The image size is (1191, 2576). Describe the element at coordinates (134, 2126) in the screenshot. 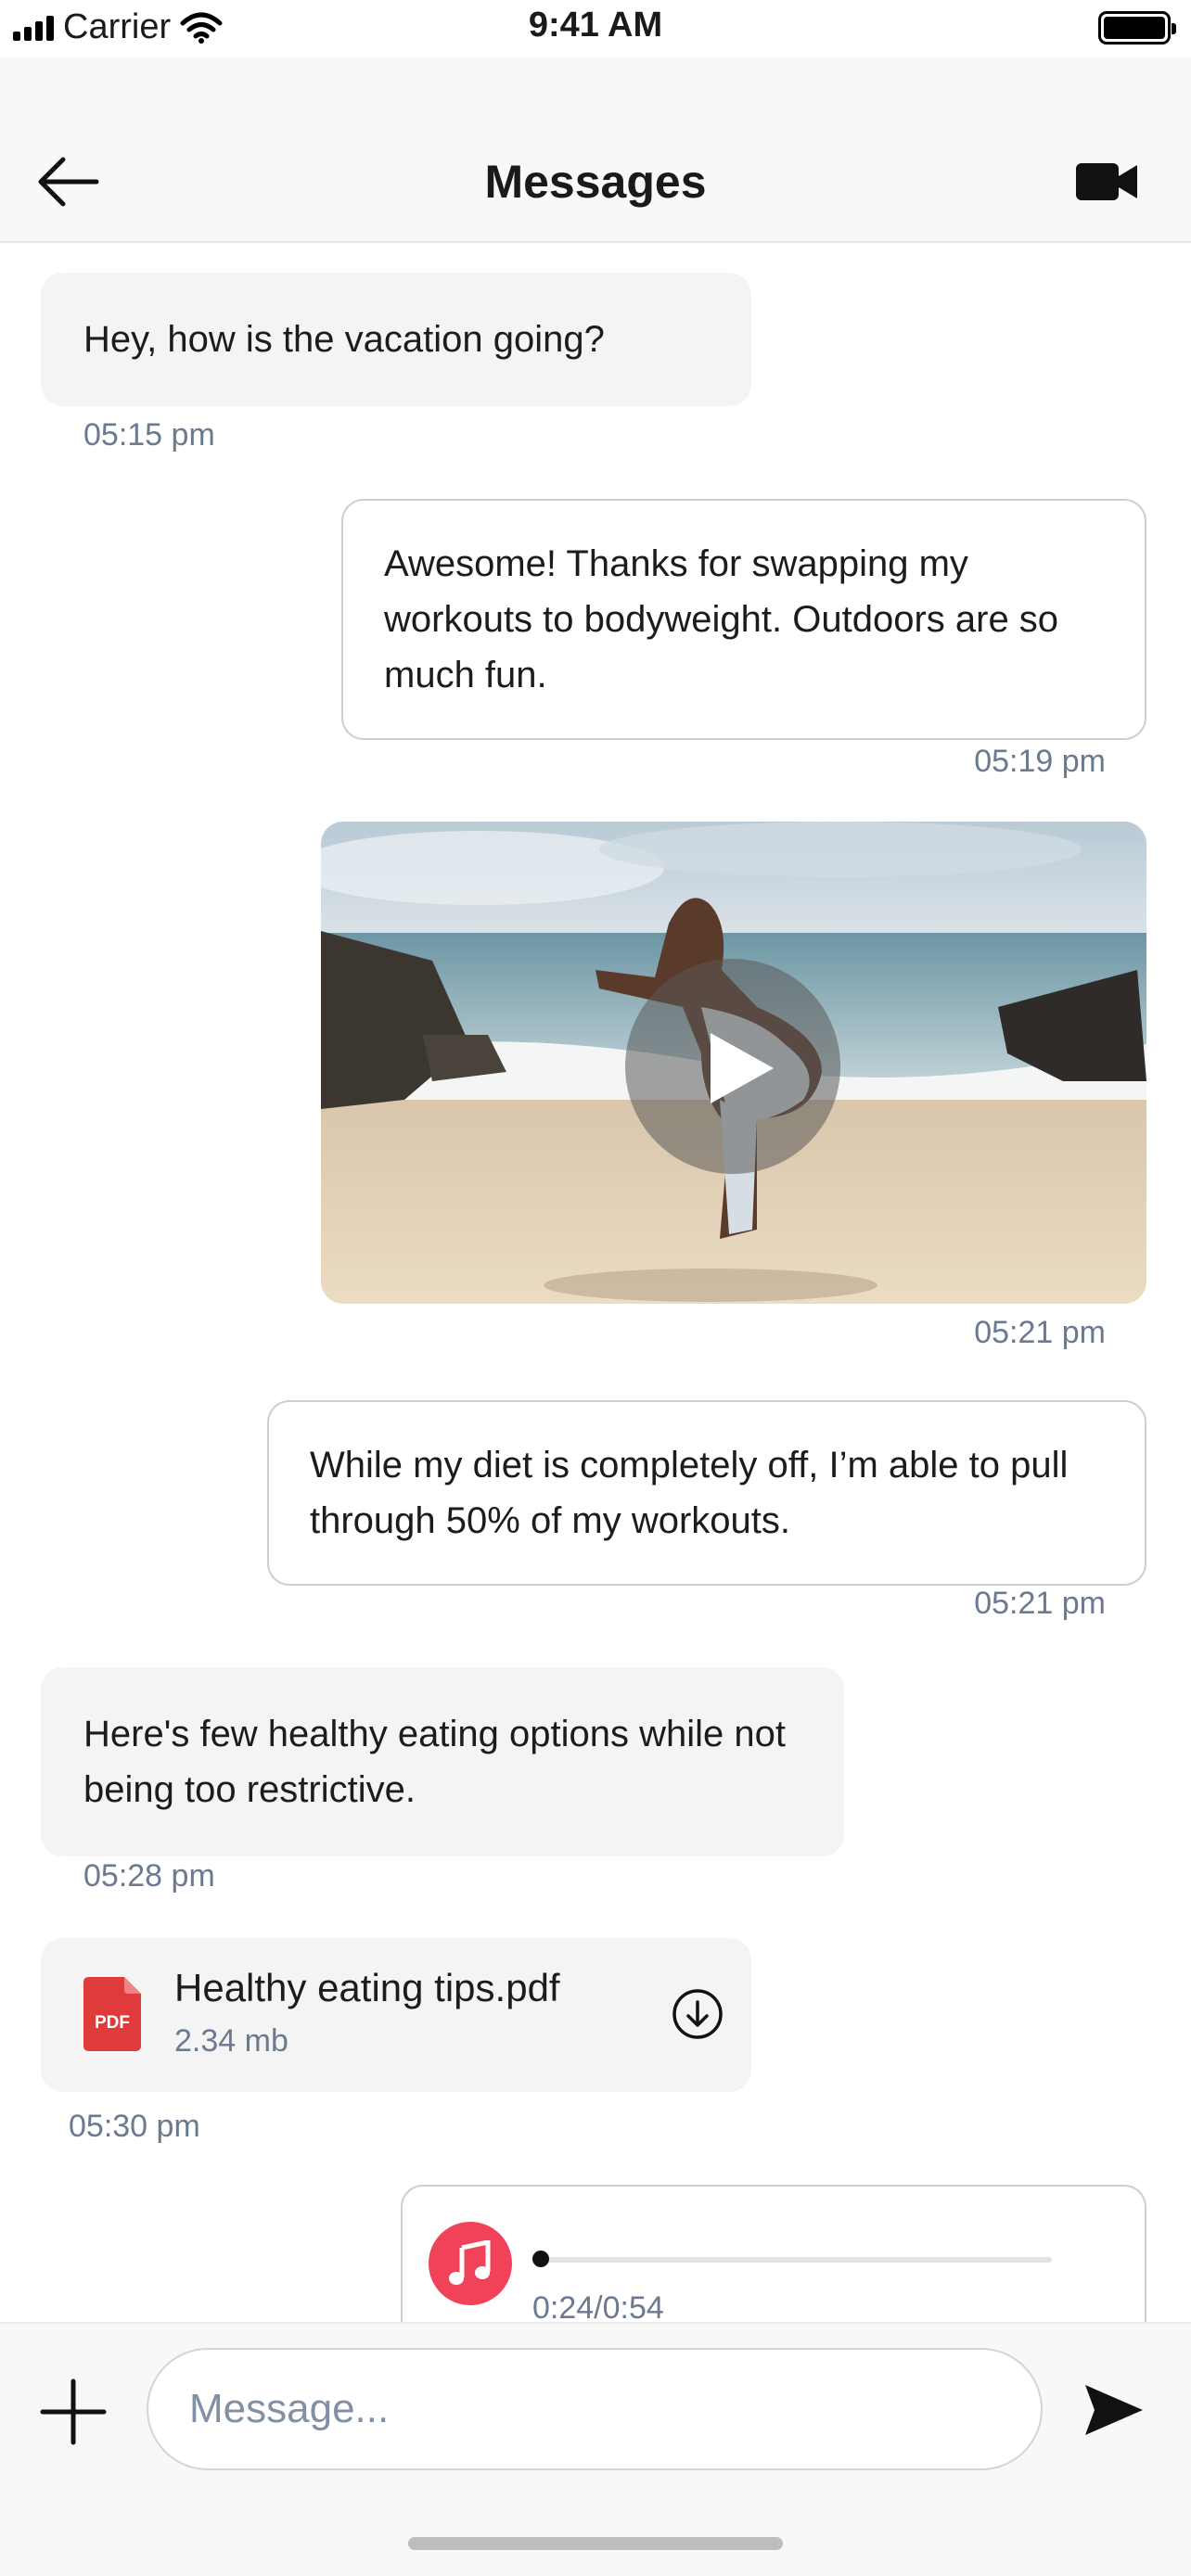

I see `message-time: 05:30 pm` at that location.